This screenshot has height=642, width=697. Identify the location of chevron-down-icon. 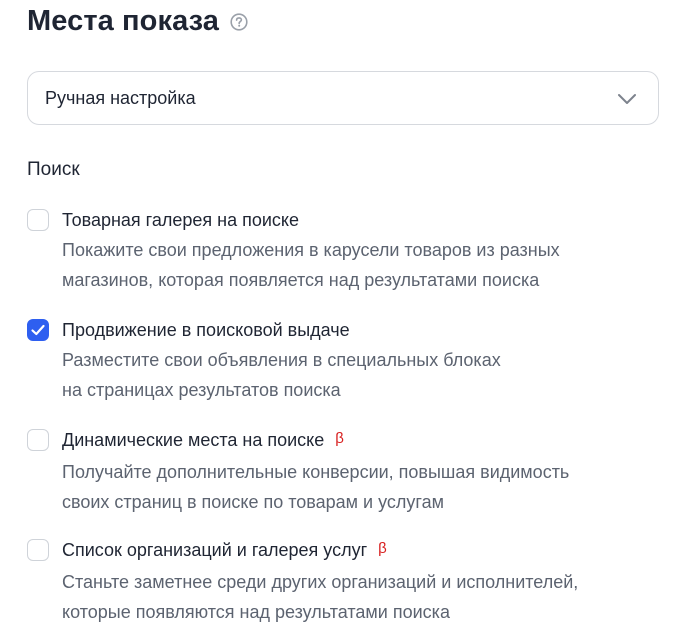
(627, 99).